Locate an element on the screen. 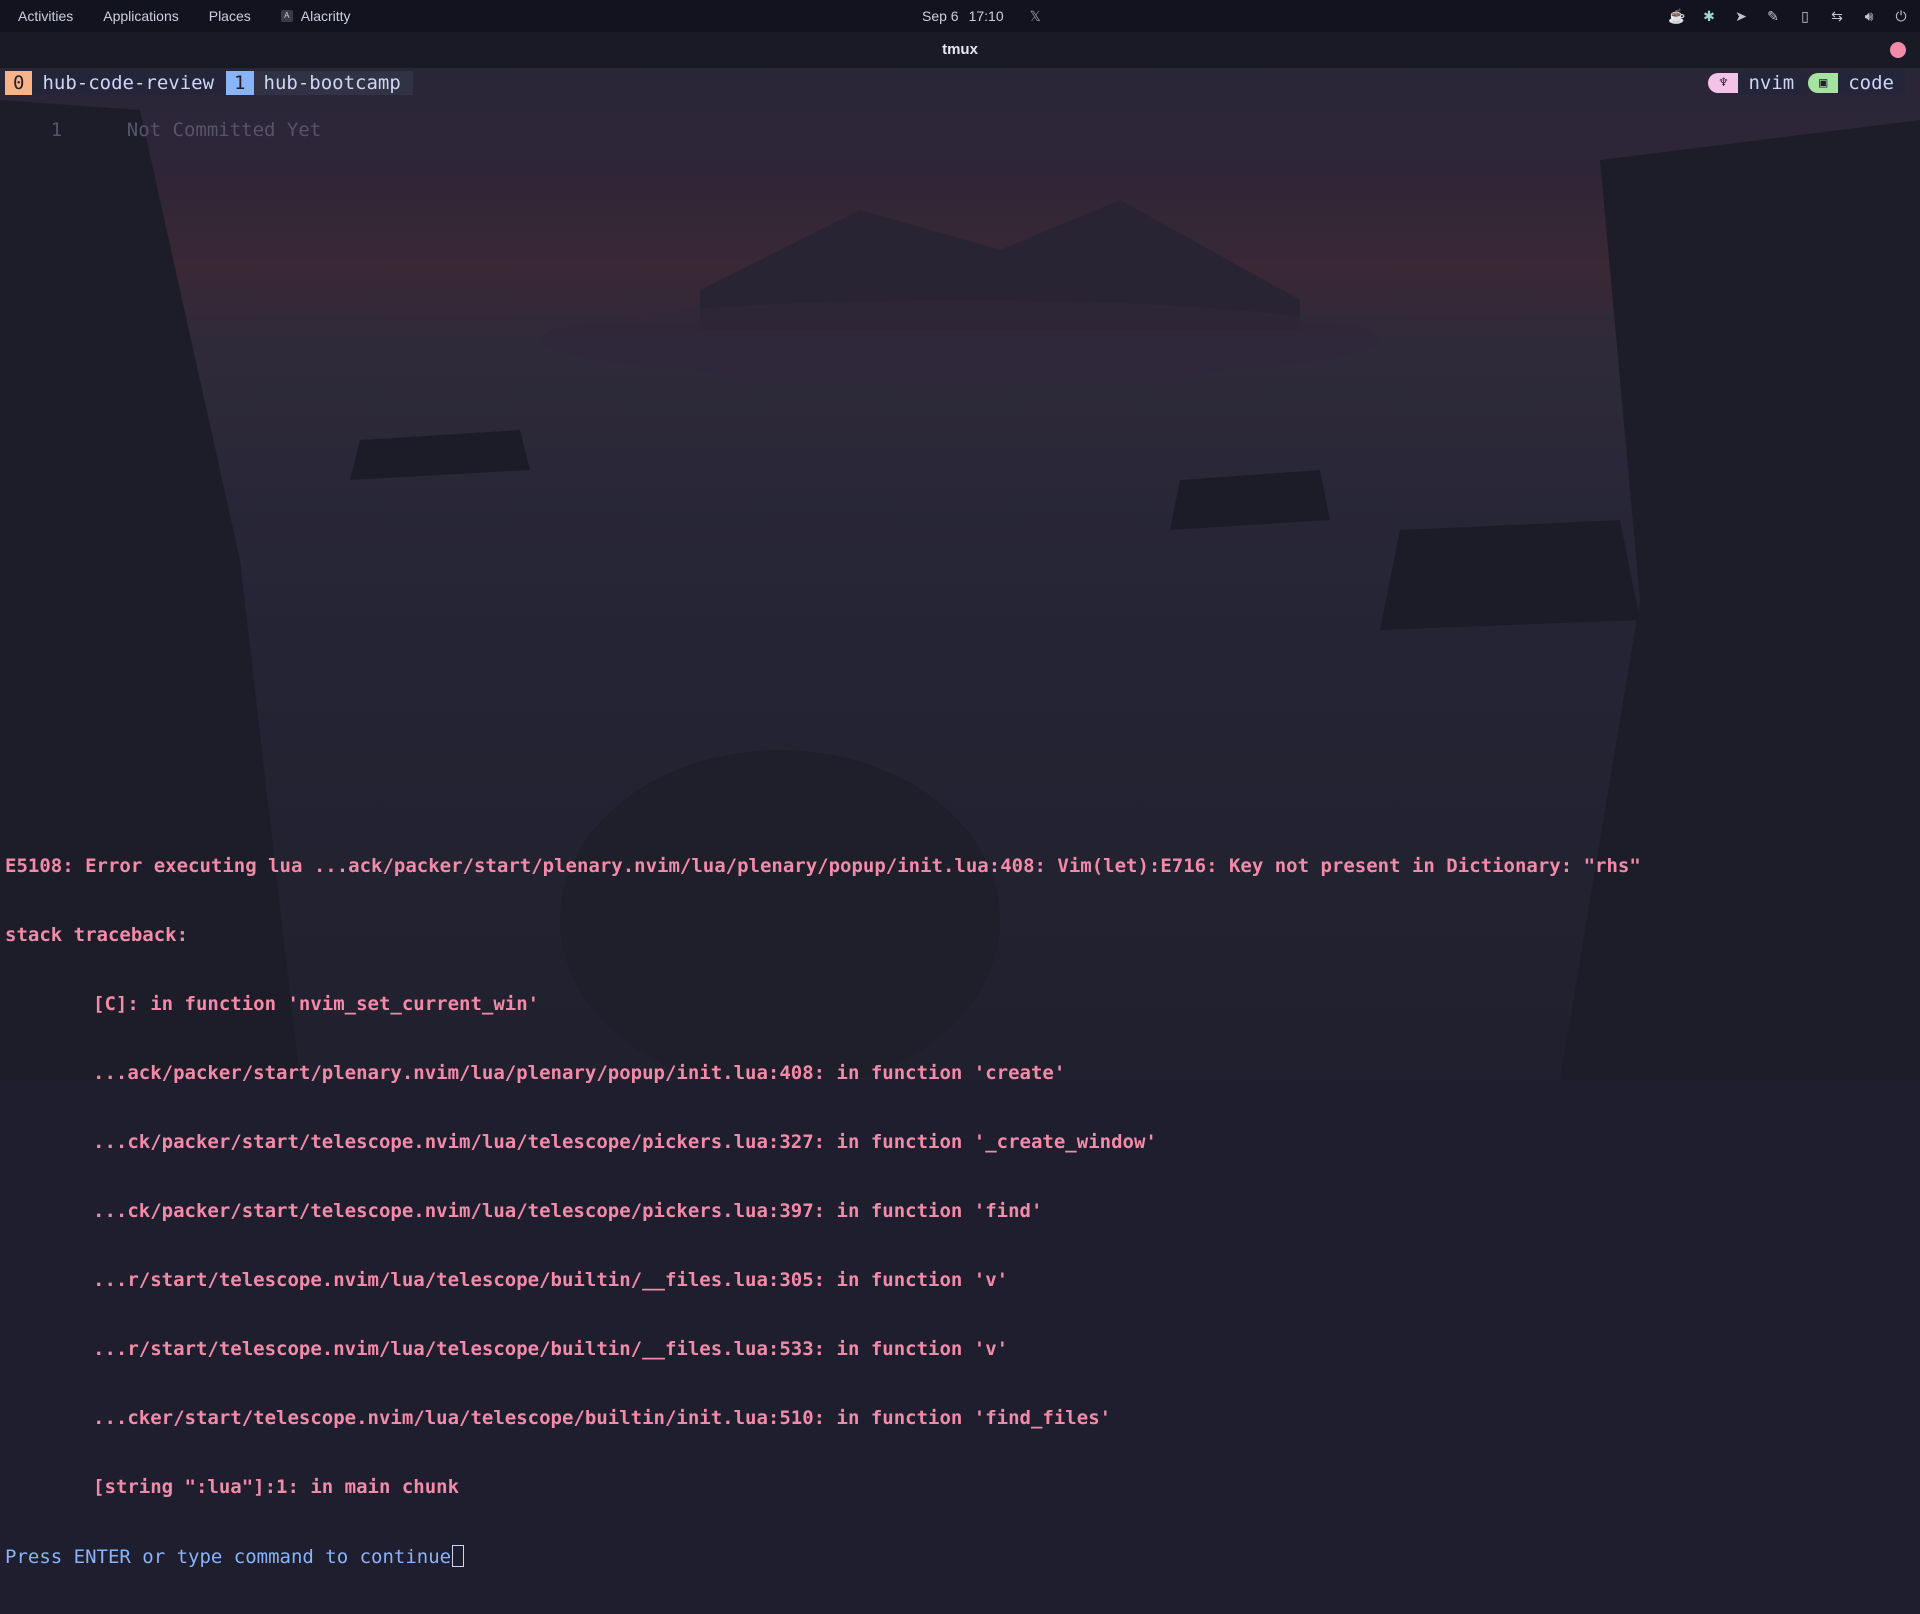 The height and width of the screenshot is (1614, 1920). editor-first-line: 1 Not Committed Yet is located at coordinates (163, 130).